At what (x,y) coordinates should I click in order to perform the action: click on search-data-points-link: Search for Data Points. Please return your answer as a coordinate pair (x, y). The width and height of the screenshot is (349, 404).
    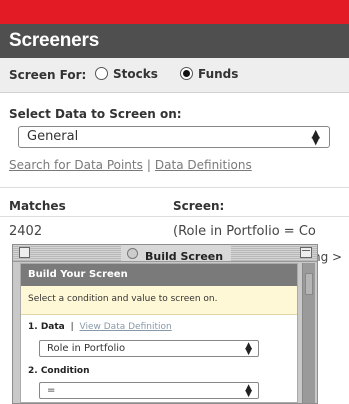
    Looking at the image, I should click on (76, 165).